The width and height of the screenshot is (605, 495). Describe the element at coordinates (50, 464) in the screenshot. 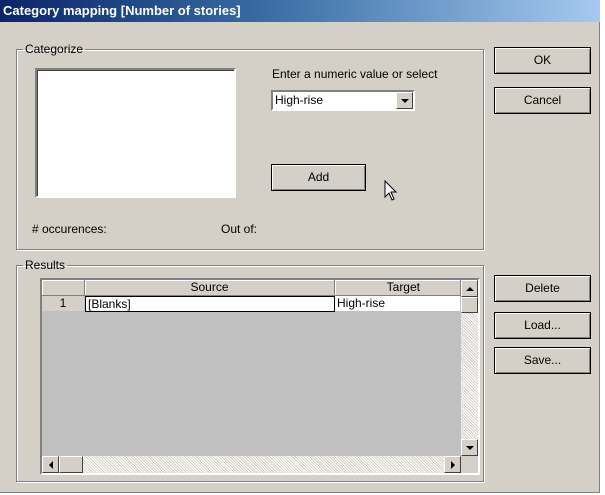

I see `scroll-left-icon` at that location.